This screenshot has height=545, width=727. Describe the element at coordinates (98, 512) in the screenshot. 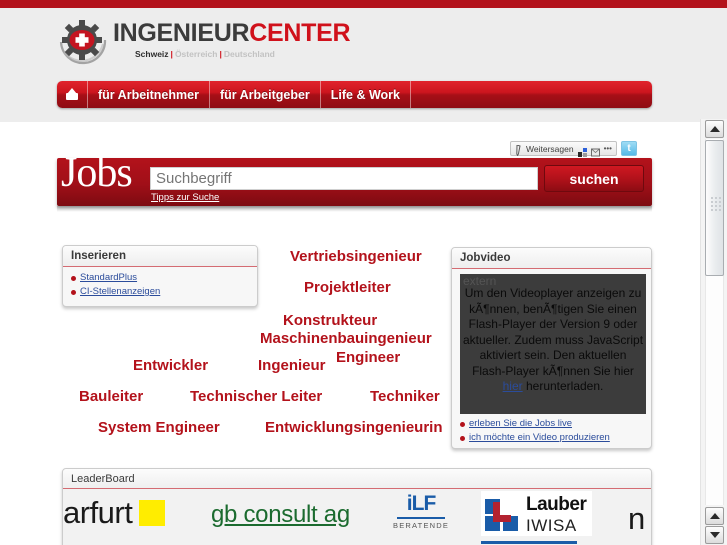

I see `sponsor-arfurt-text: arfurt` at that location.